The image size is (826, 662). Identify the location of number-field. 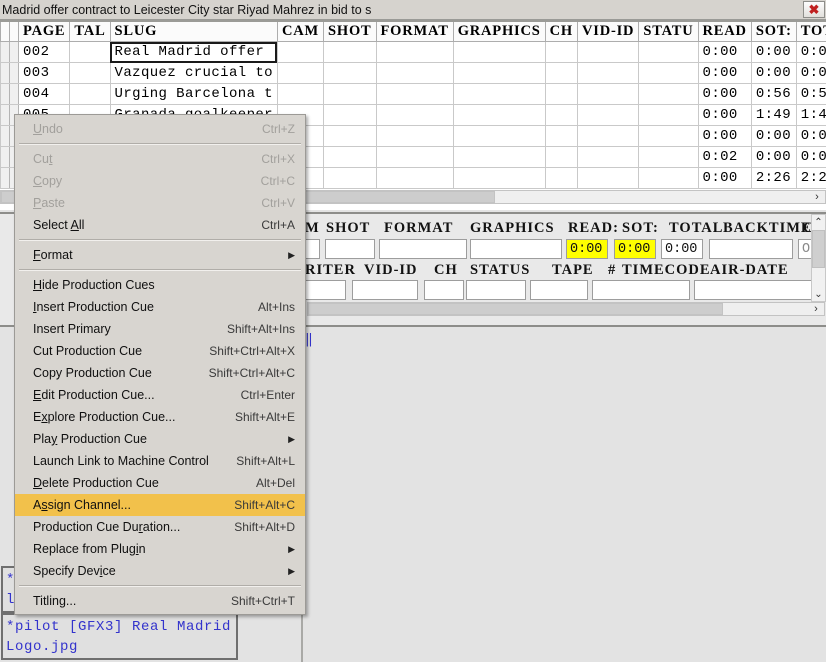
(641, 290).